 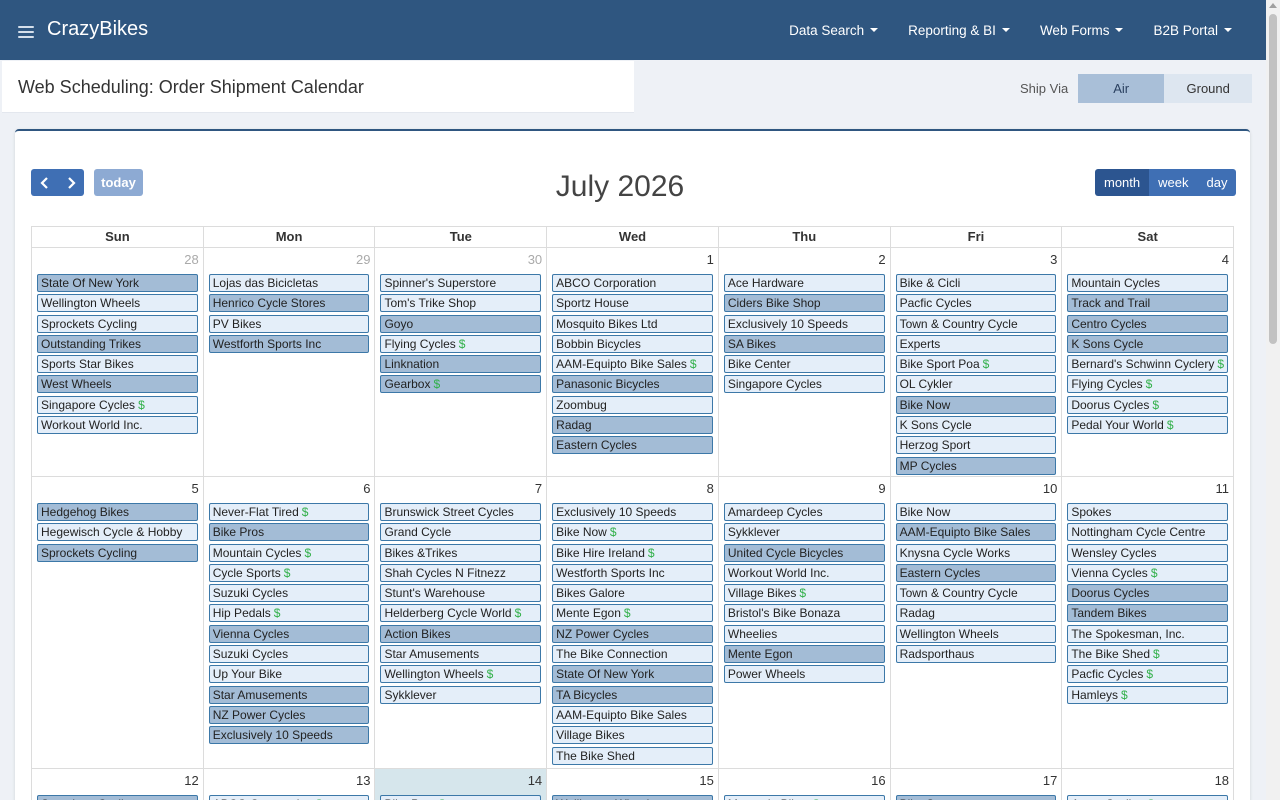 I want to click on nav-b2b-portal: B2B Portal, so click(x=1192, y=30).